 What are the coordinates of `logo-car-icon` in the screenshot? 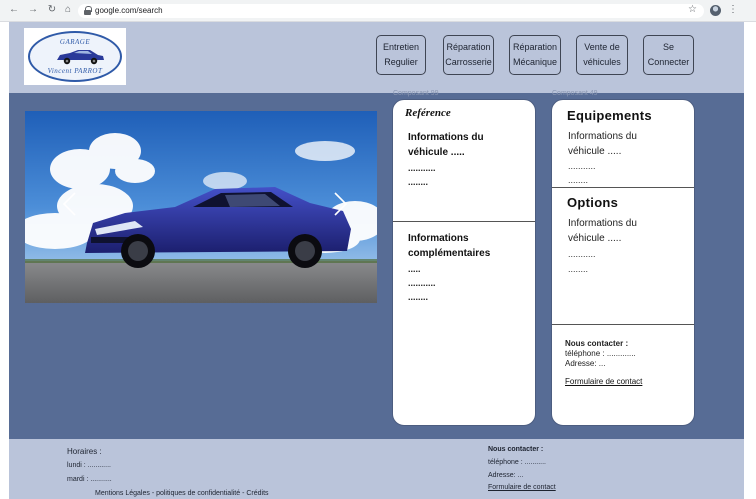 It's located at (80, 57).